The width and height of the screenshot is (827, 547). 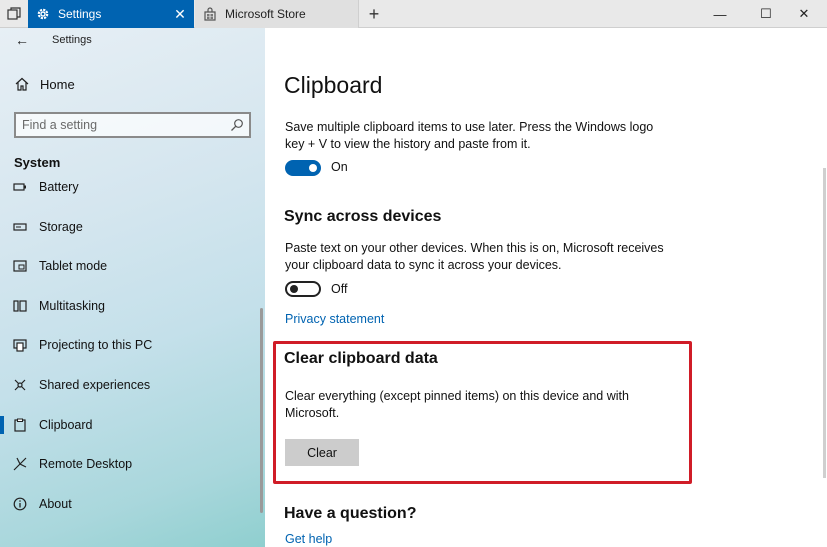 What do you see at coordinates (72, 306) in the screenshot?
I see `sidebar-item-label: Multitasking` at bounding box center [72, 306].